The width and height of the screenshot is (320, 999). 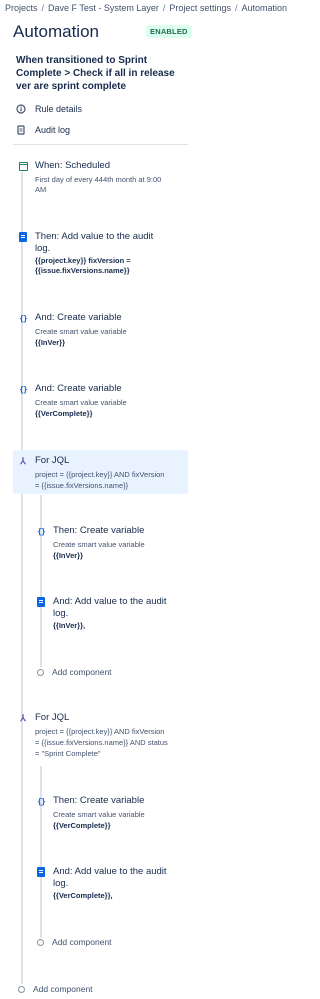 I want to click on audit-log-link: Audit log, so click(x=43, y=130).